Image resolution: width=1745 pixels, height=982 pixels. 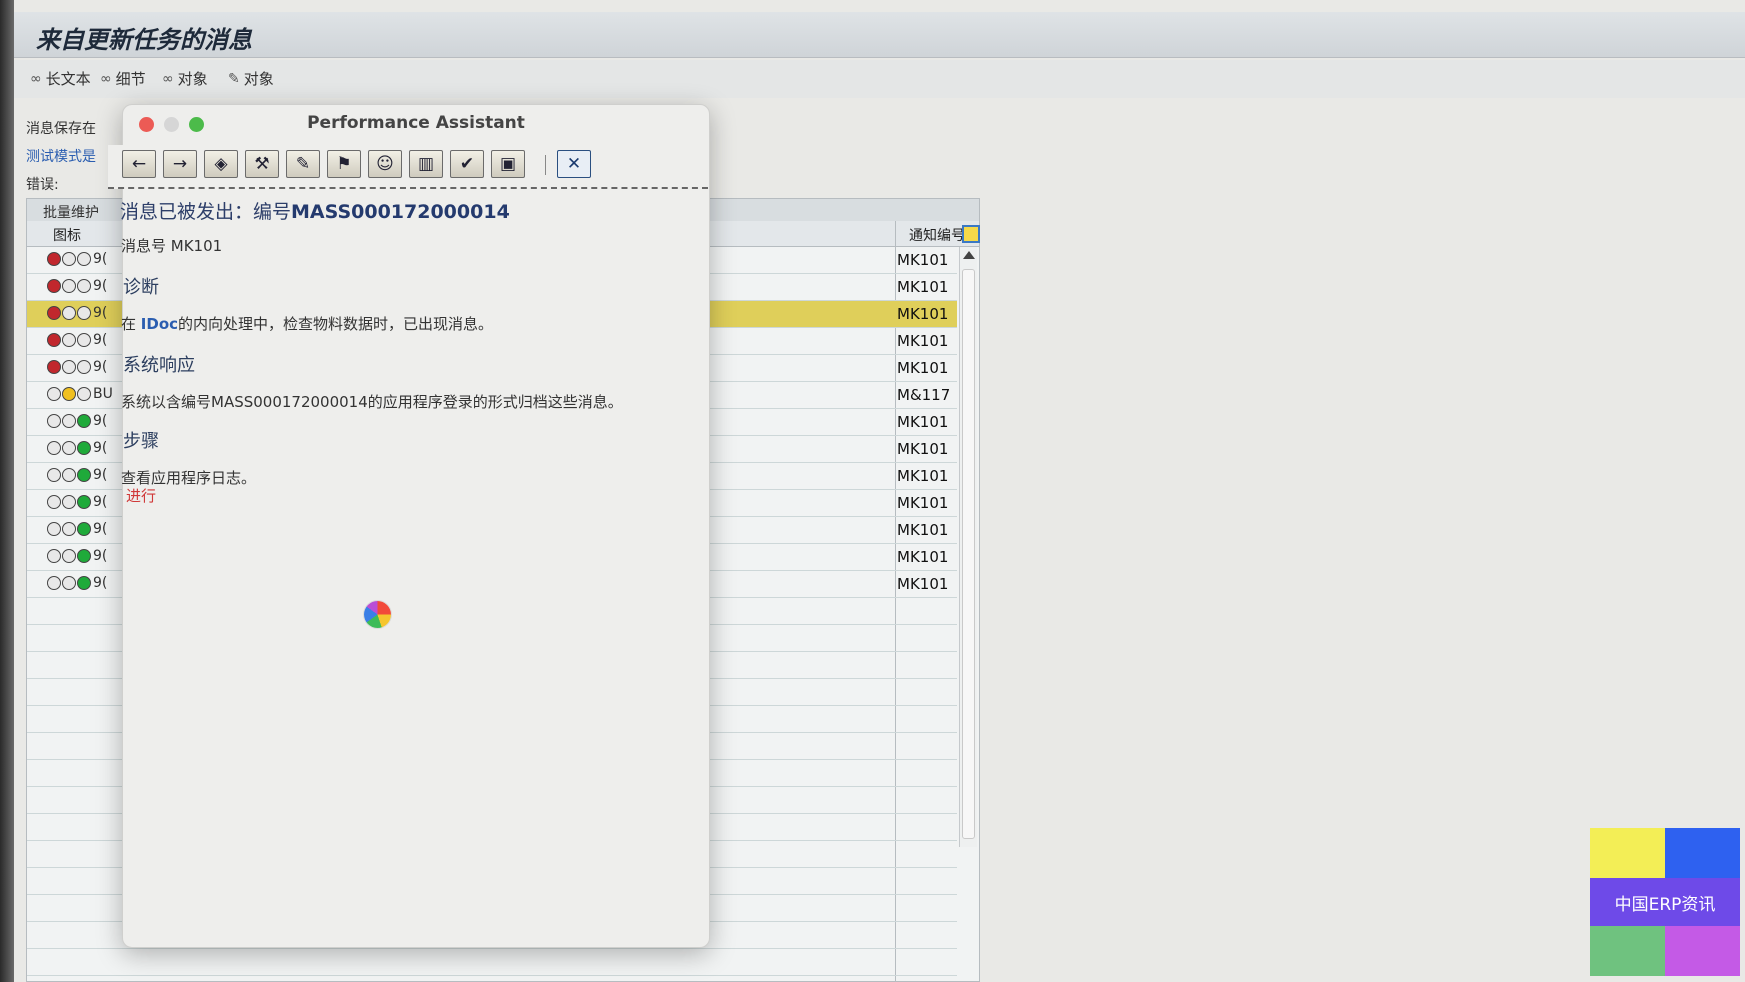 What do you see at coordinates (508, 164) in the screenshot?
I see `monitor-icon: ▣` at bounding box center [508, 164].